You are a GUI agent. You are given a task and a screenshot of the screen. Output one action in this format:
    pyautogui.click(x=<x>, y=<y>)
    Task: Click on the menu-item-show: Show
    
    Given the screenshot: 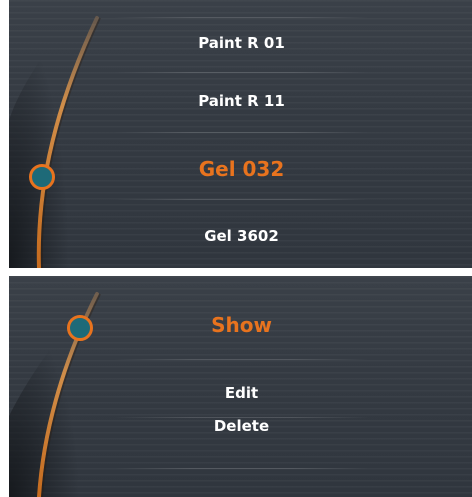 What is the action you would take?
    pyautogui.click(x=241, y=325)
    